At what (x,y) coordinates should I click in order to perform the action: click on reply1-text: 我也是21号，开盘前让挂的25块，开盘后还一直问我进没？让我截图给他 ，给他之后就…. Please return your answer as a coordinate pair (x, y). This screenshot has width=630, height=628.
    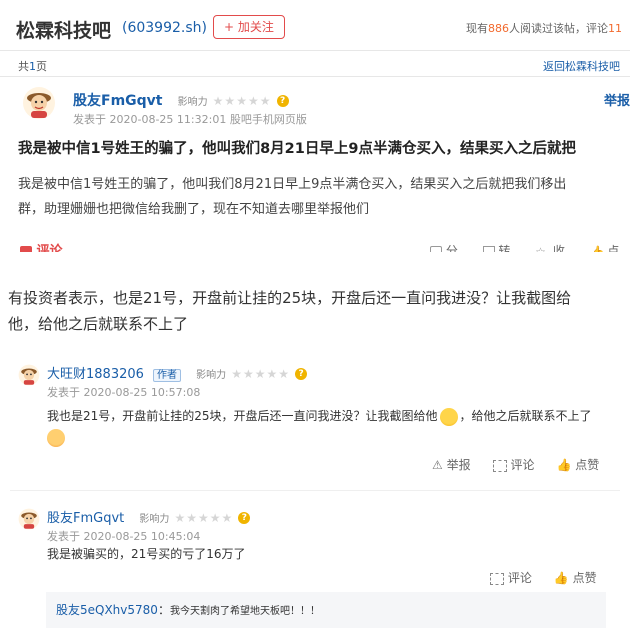
    Looking at the image, I should click on (319, 416).